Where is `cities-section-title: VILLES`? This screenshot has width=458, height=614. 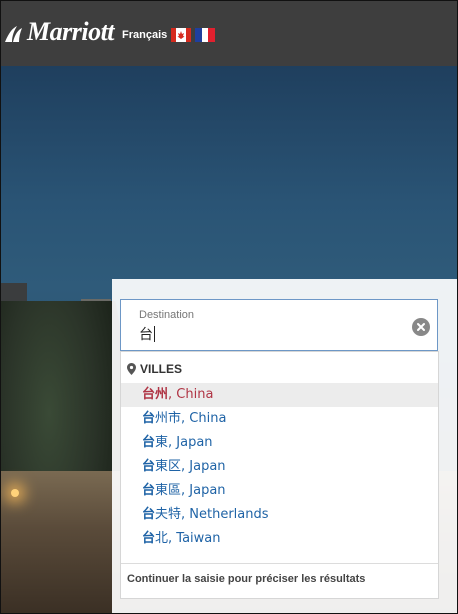
cities-section-title: VILLES is located at coordinates (161, 369).